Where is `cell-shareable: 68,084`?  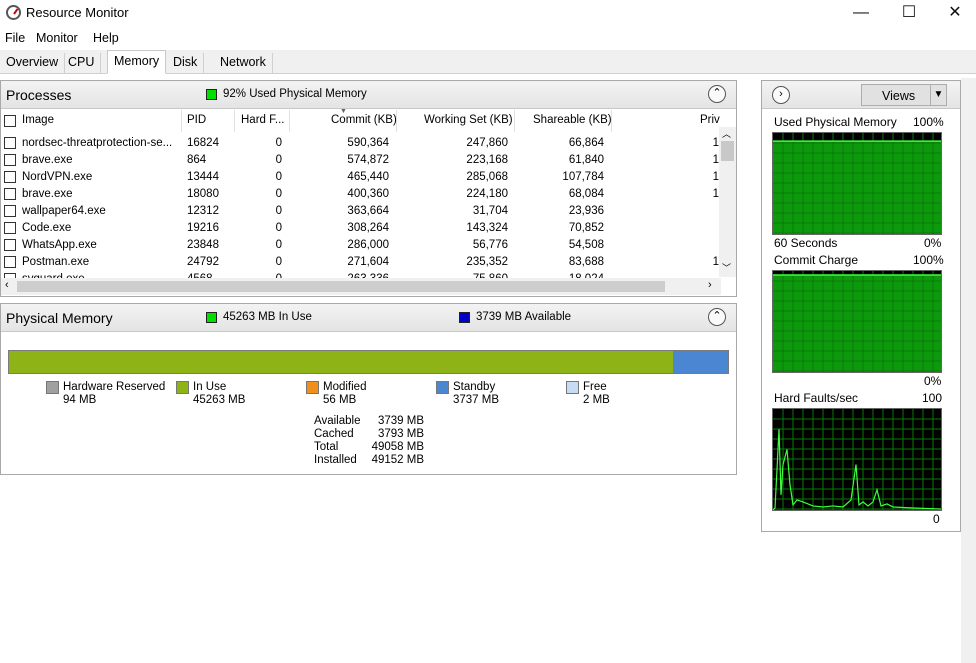 cell-shareable: 68,084 is located at coordinates (586, 194).